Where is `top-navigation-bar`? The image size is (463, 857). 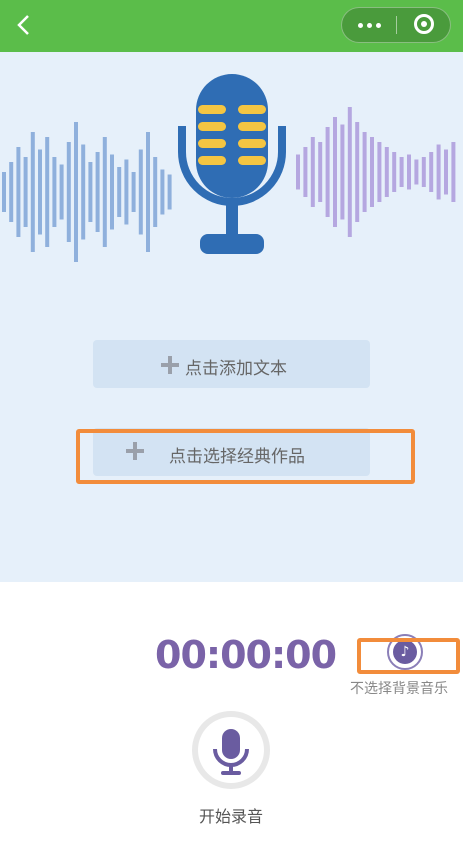
top-navigation-bar is located at coordinates (231, 26).